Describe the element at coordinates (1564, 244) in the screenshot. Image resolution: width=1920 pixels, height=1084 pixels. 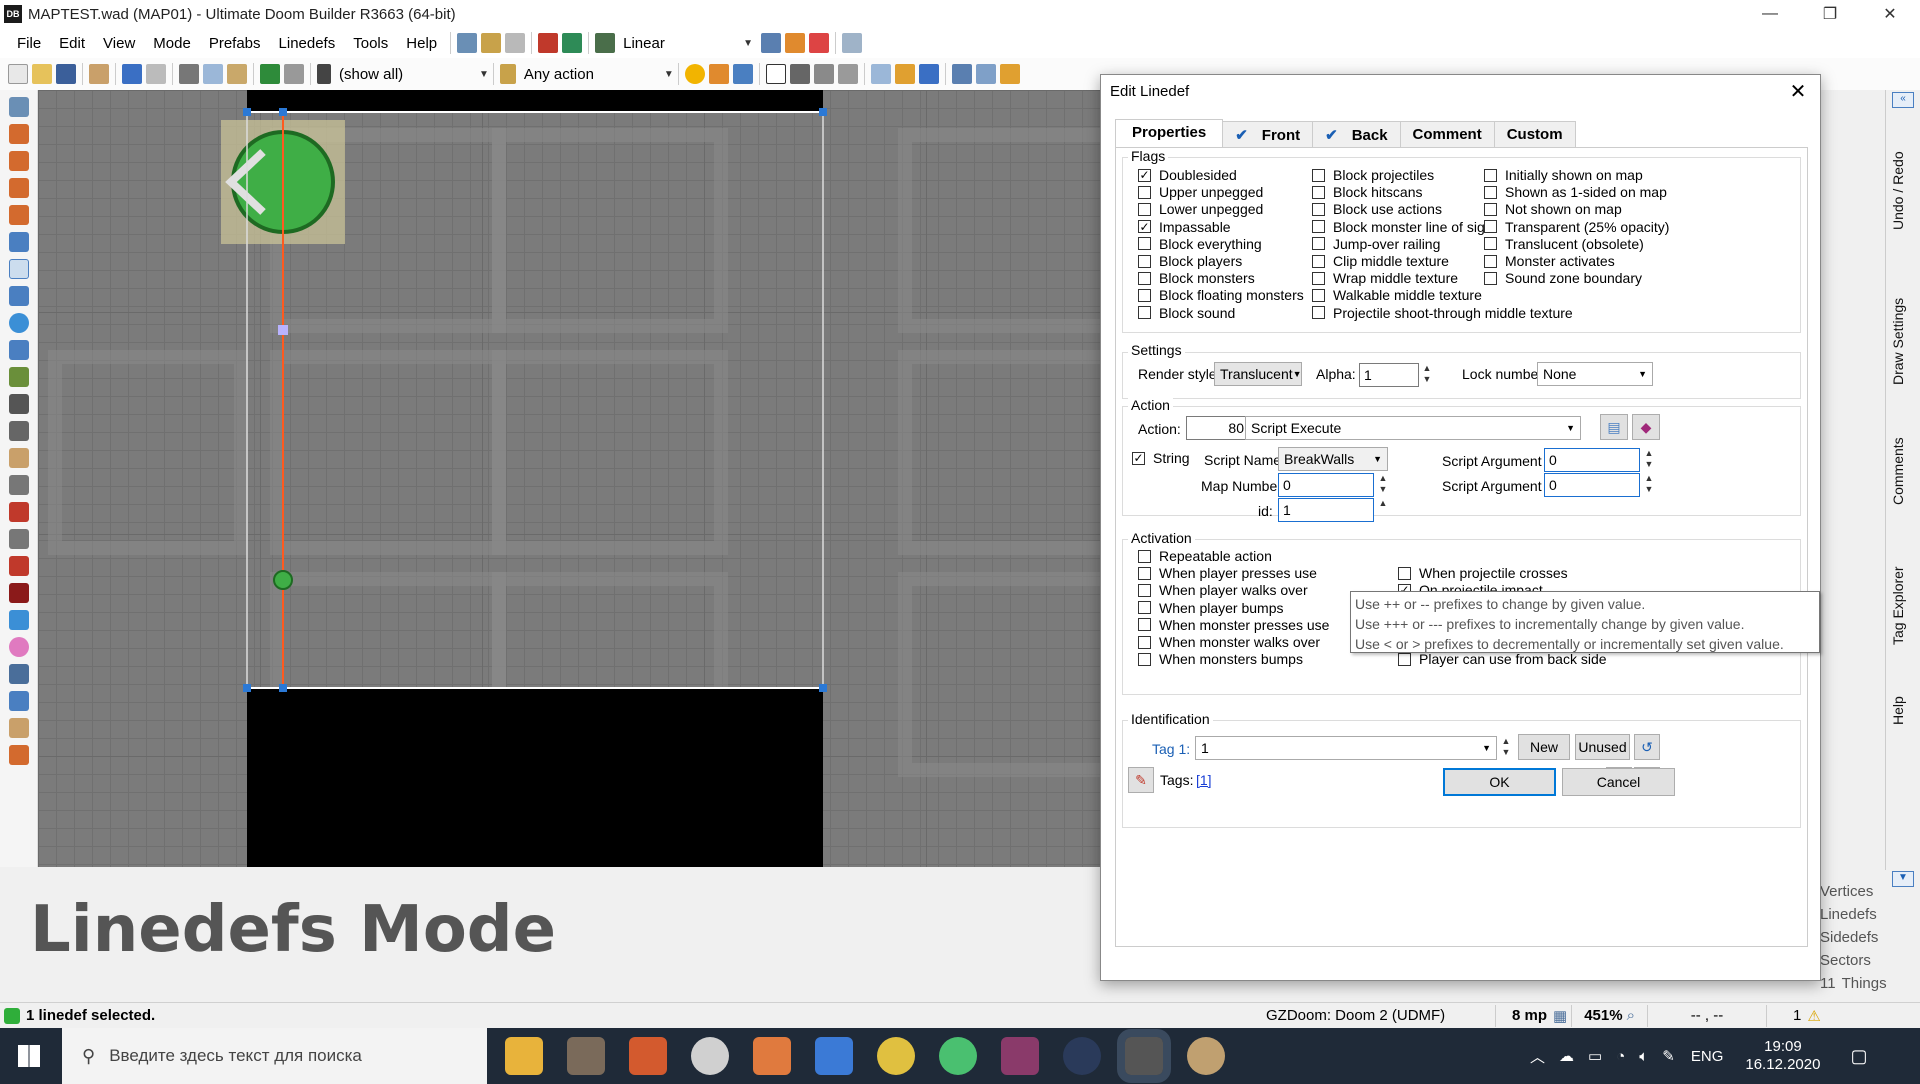
I see `flag-checkbox: Translucent (obsolete)` at that location.